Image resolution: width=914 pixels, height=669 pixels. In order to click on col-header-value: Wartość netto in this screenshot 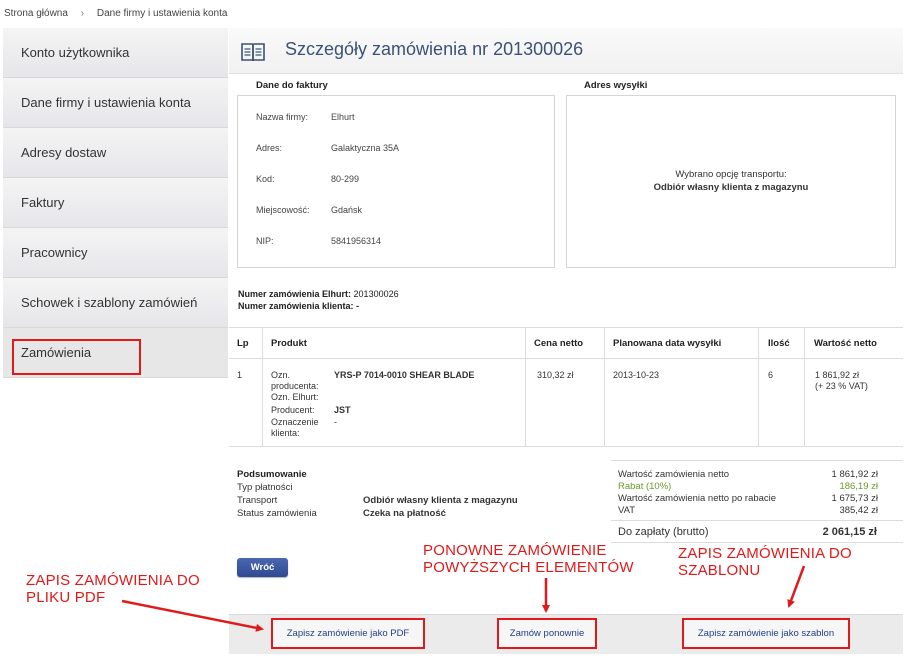, I will do `click(845, 343)`.